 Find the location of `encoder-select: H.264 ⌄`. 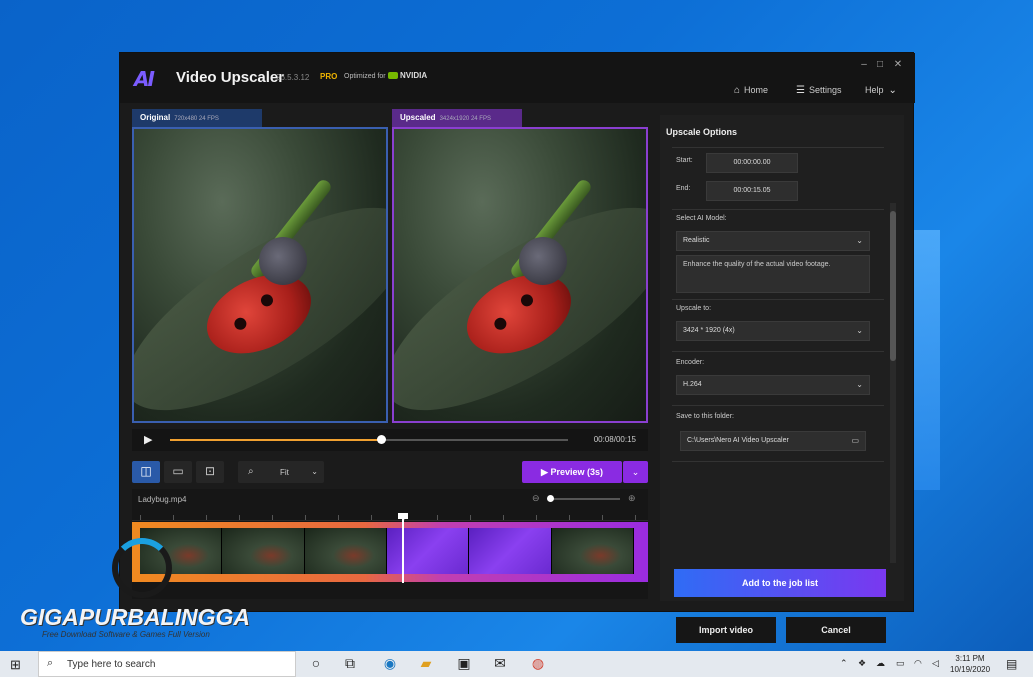

encoder-select: H.264 ⌄ is located at coordinates (773, 385).